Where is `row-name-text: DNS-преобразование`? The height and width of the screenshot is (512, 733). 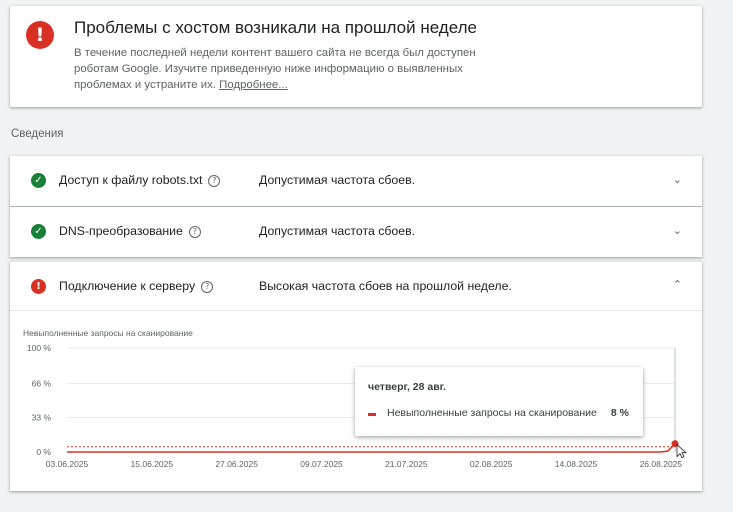 row-name-text: DNS-преобразование is located at coordinates (121, 231).